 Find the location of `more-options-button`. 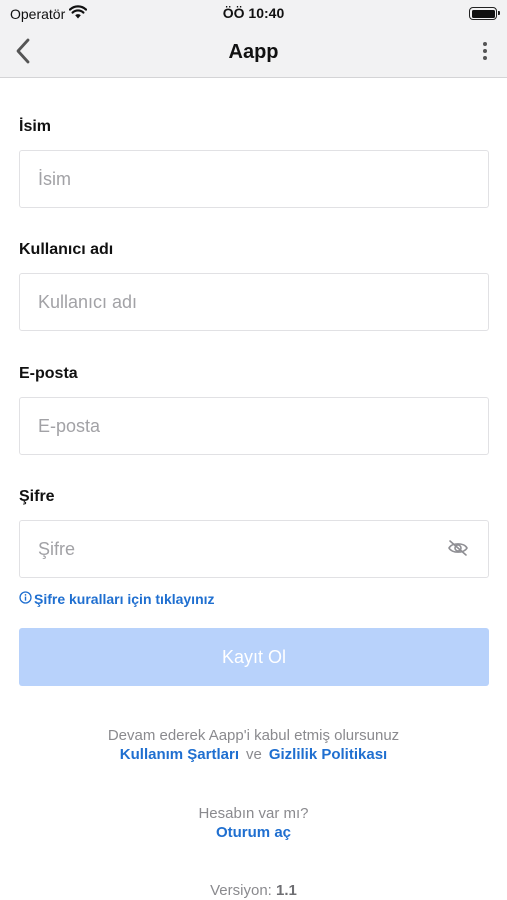

more-options-button is located at coordinates (485, 53).